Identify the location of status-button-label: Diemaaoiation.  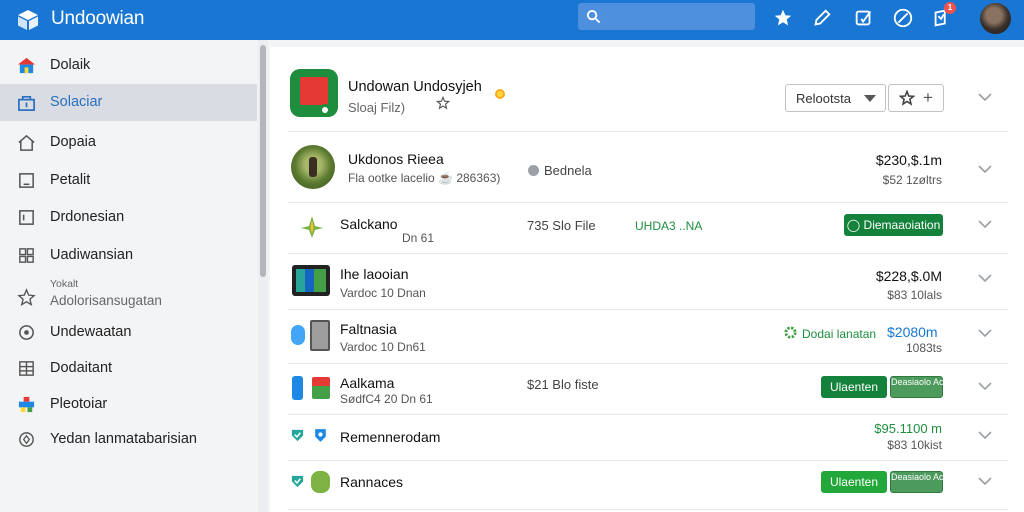
(902, 225).